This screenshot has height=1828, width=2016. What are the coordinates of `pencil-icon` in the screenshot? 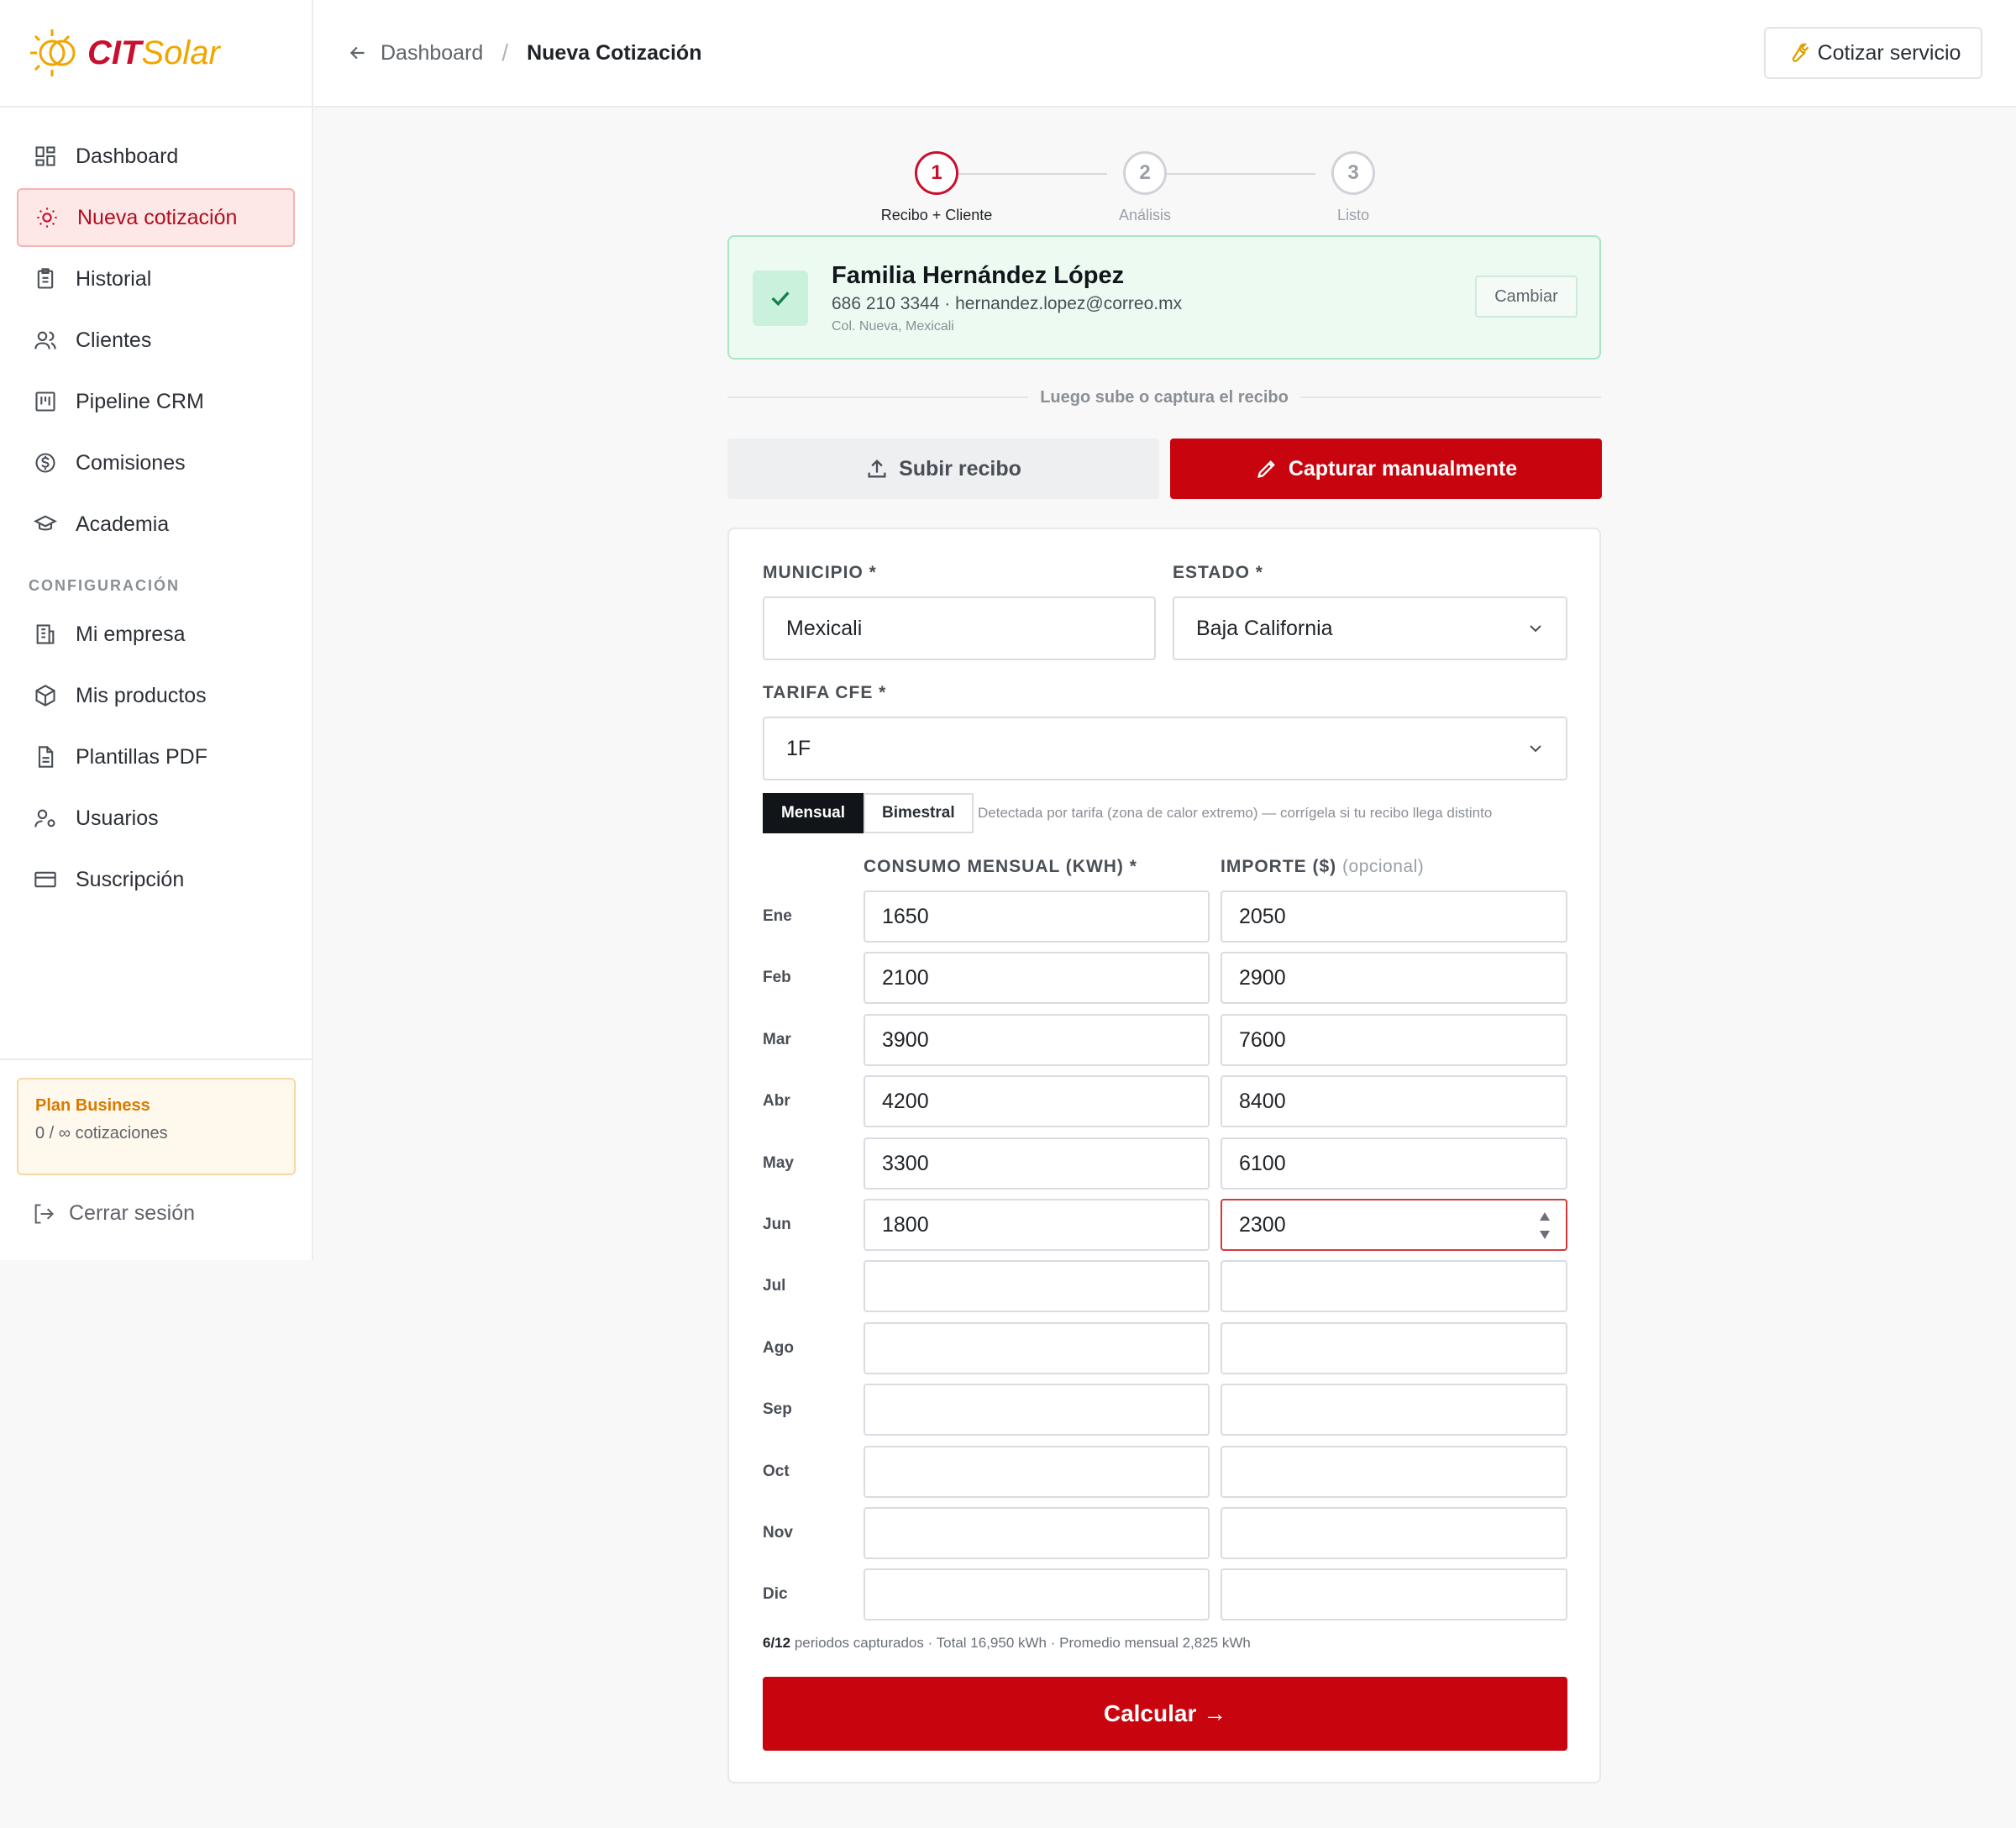 It's located at (1266, 469).